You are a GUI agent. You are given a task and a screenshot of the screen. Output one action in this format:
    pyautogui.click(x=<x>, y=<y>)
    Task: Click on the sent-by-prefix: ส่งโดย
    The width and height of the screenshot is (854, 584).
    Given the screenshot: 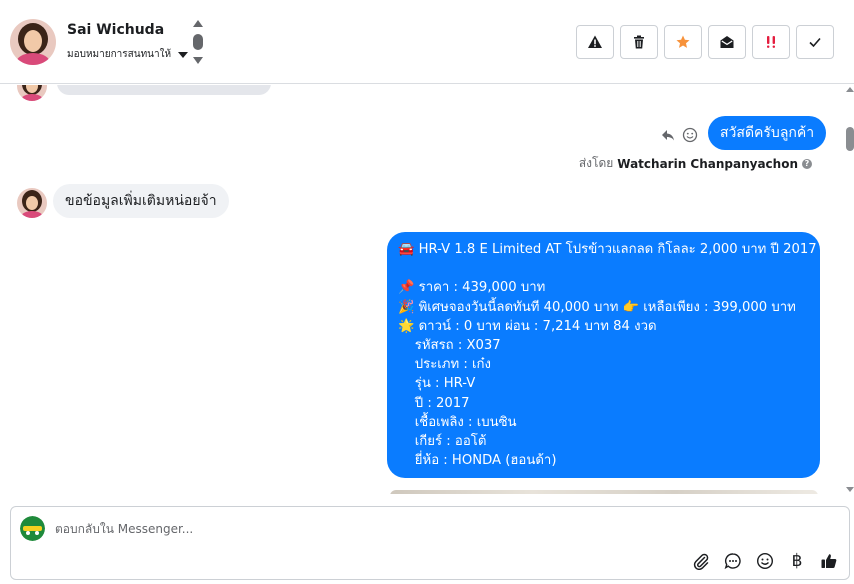 What is the action you would take?
    pyautogui.click(x=596, y=163)
    